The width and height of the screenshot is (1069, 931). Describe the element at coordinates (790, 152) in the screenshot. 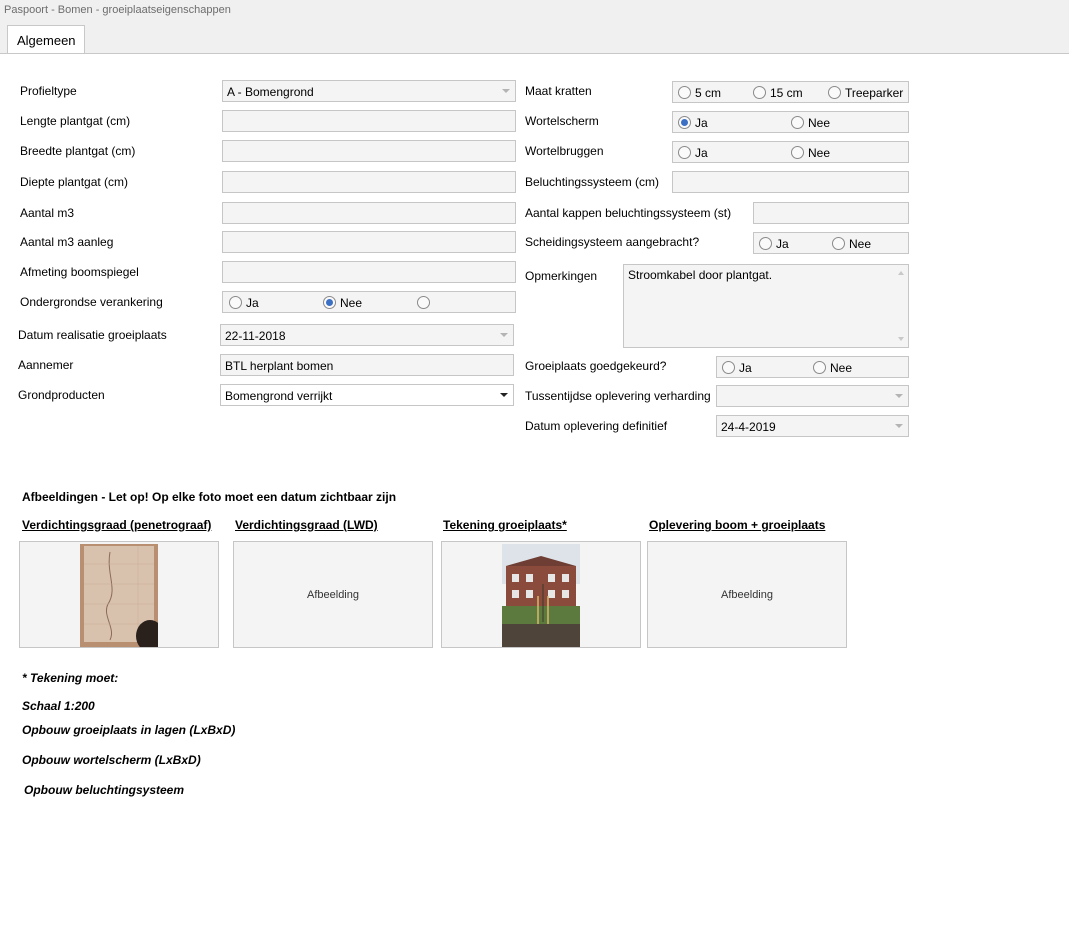

I see `wortelbruggen-radio-group: Ja Nee` at that location.